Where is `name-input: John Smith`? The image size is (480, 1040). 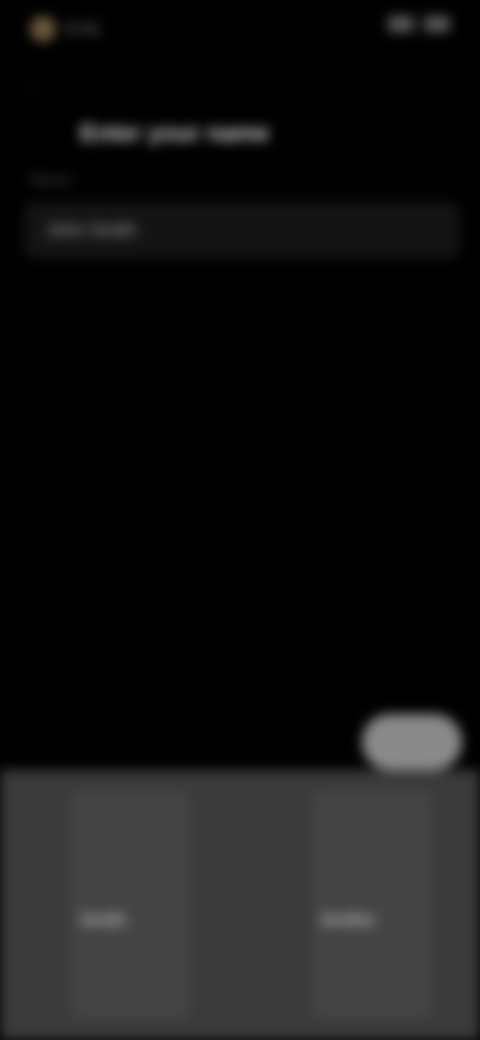
name-input: John Smith is located at coordinates (242, 230).